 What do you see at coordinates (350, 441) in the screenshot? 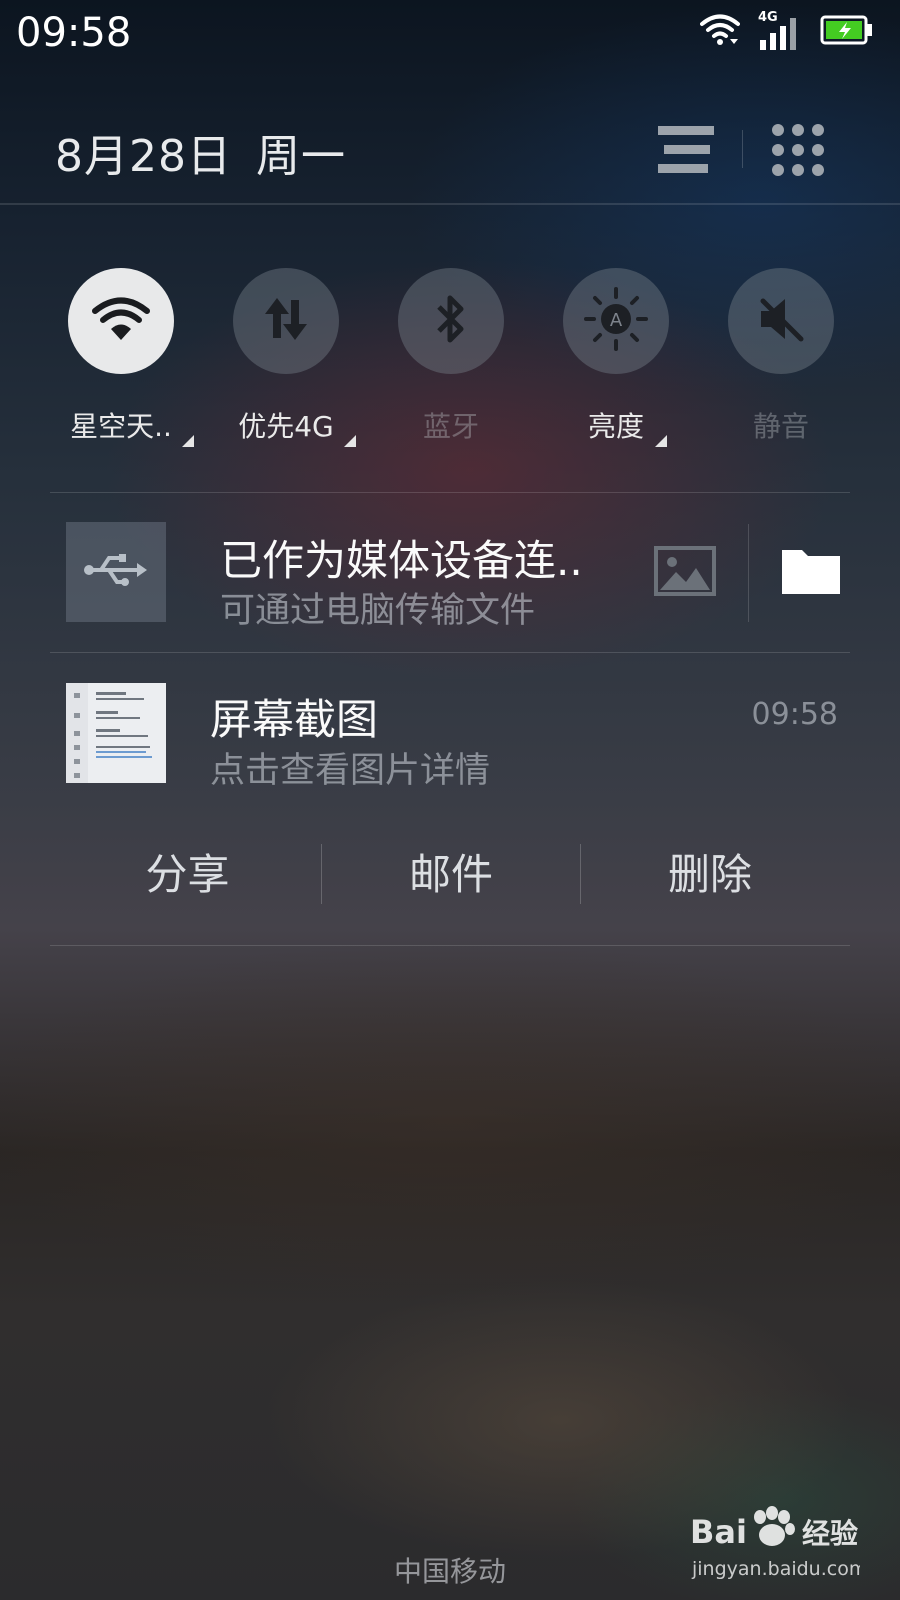
I see `mobile-data-menu-indicator` at bounding box center [350, 441].